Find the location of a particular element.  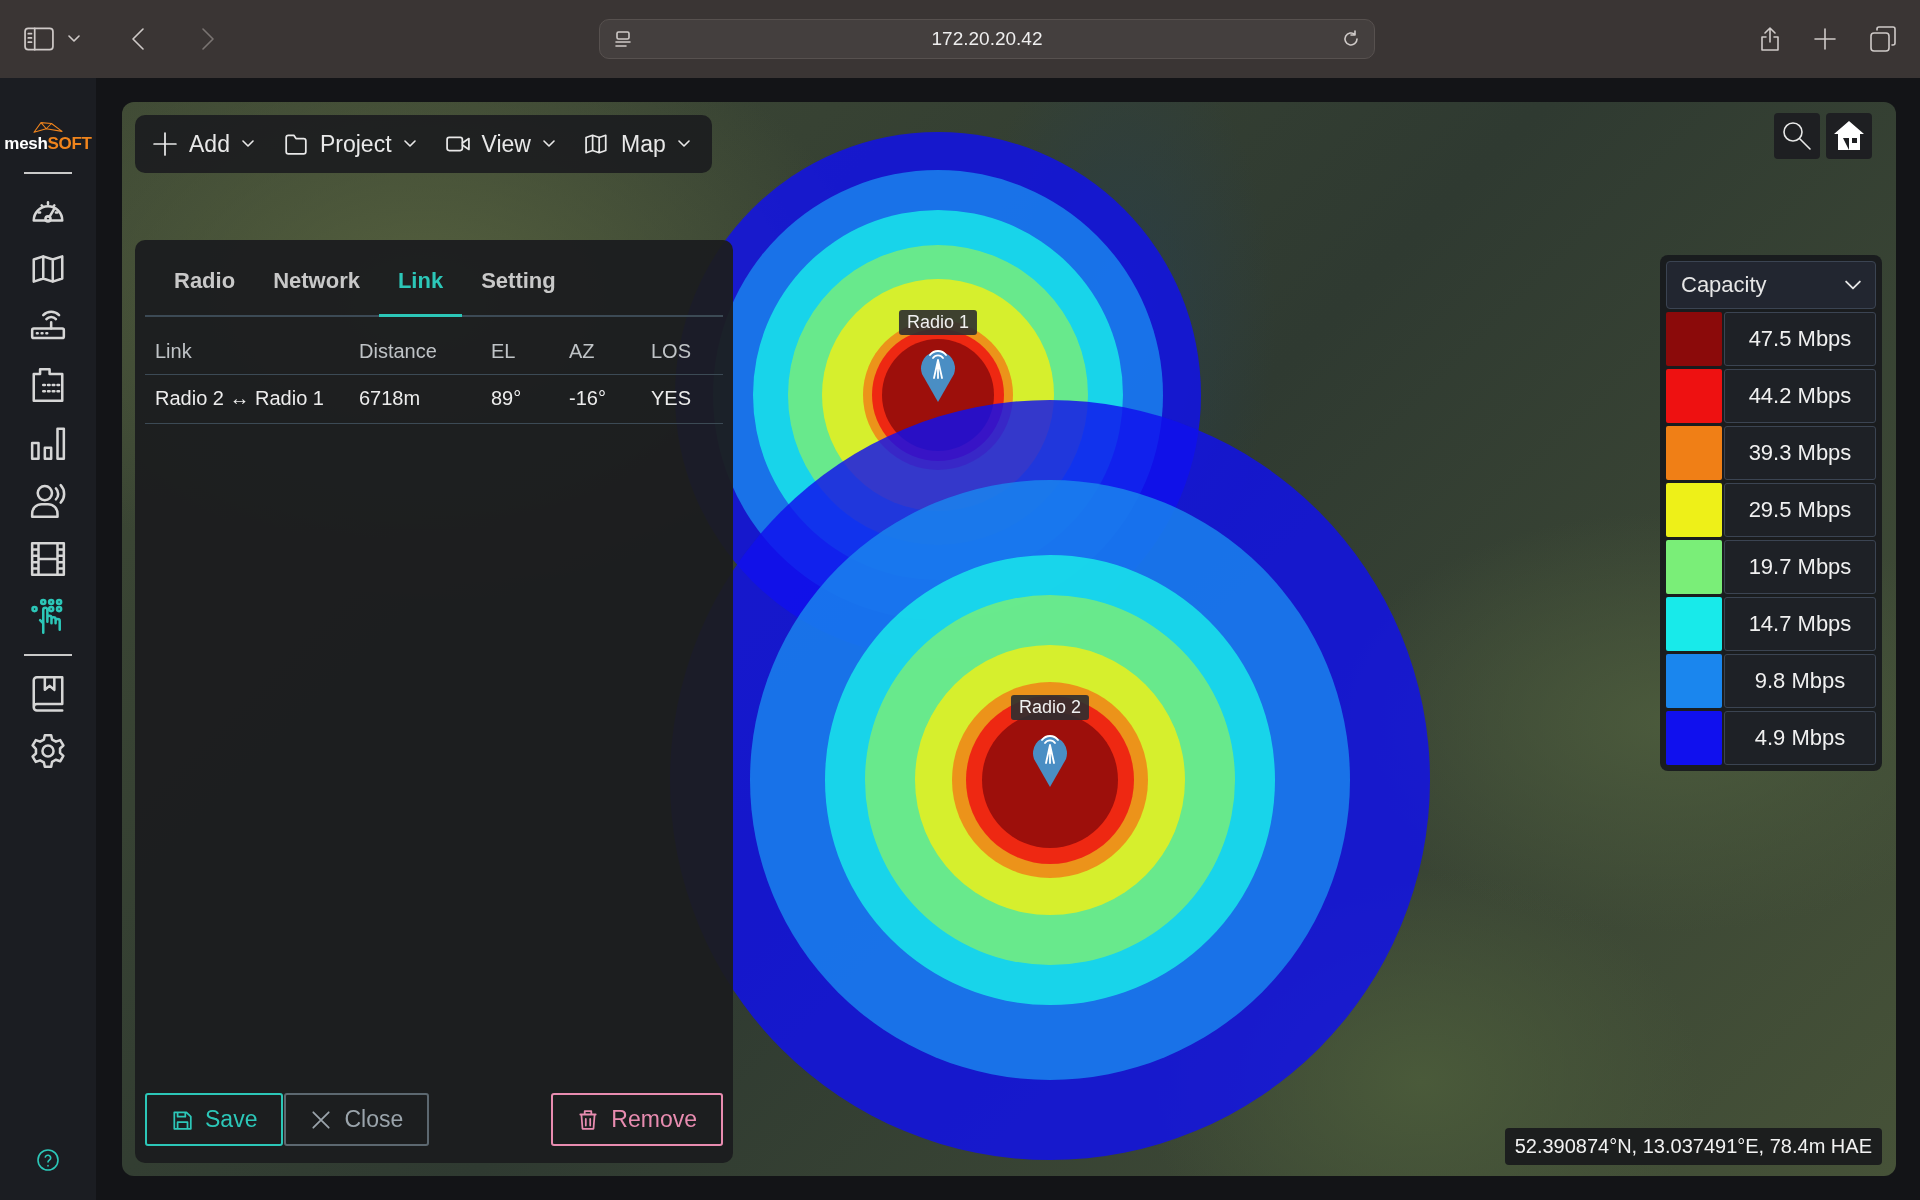

forward-icon is located at coordinates (208, 39).